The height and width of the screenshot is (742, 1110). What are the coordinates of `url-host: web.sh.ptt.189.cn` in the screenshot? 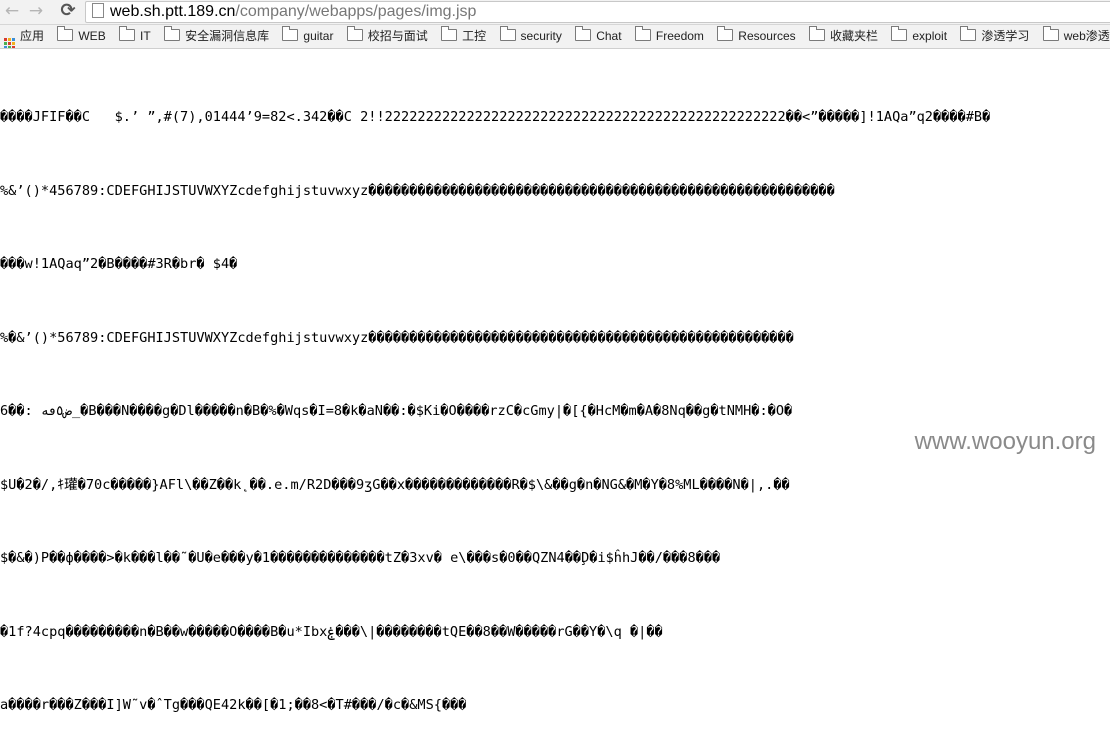 It's located at (173, 11).